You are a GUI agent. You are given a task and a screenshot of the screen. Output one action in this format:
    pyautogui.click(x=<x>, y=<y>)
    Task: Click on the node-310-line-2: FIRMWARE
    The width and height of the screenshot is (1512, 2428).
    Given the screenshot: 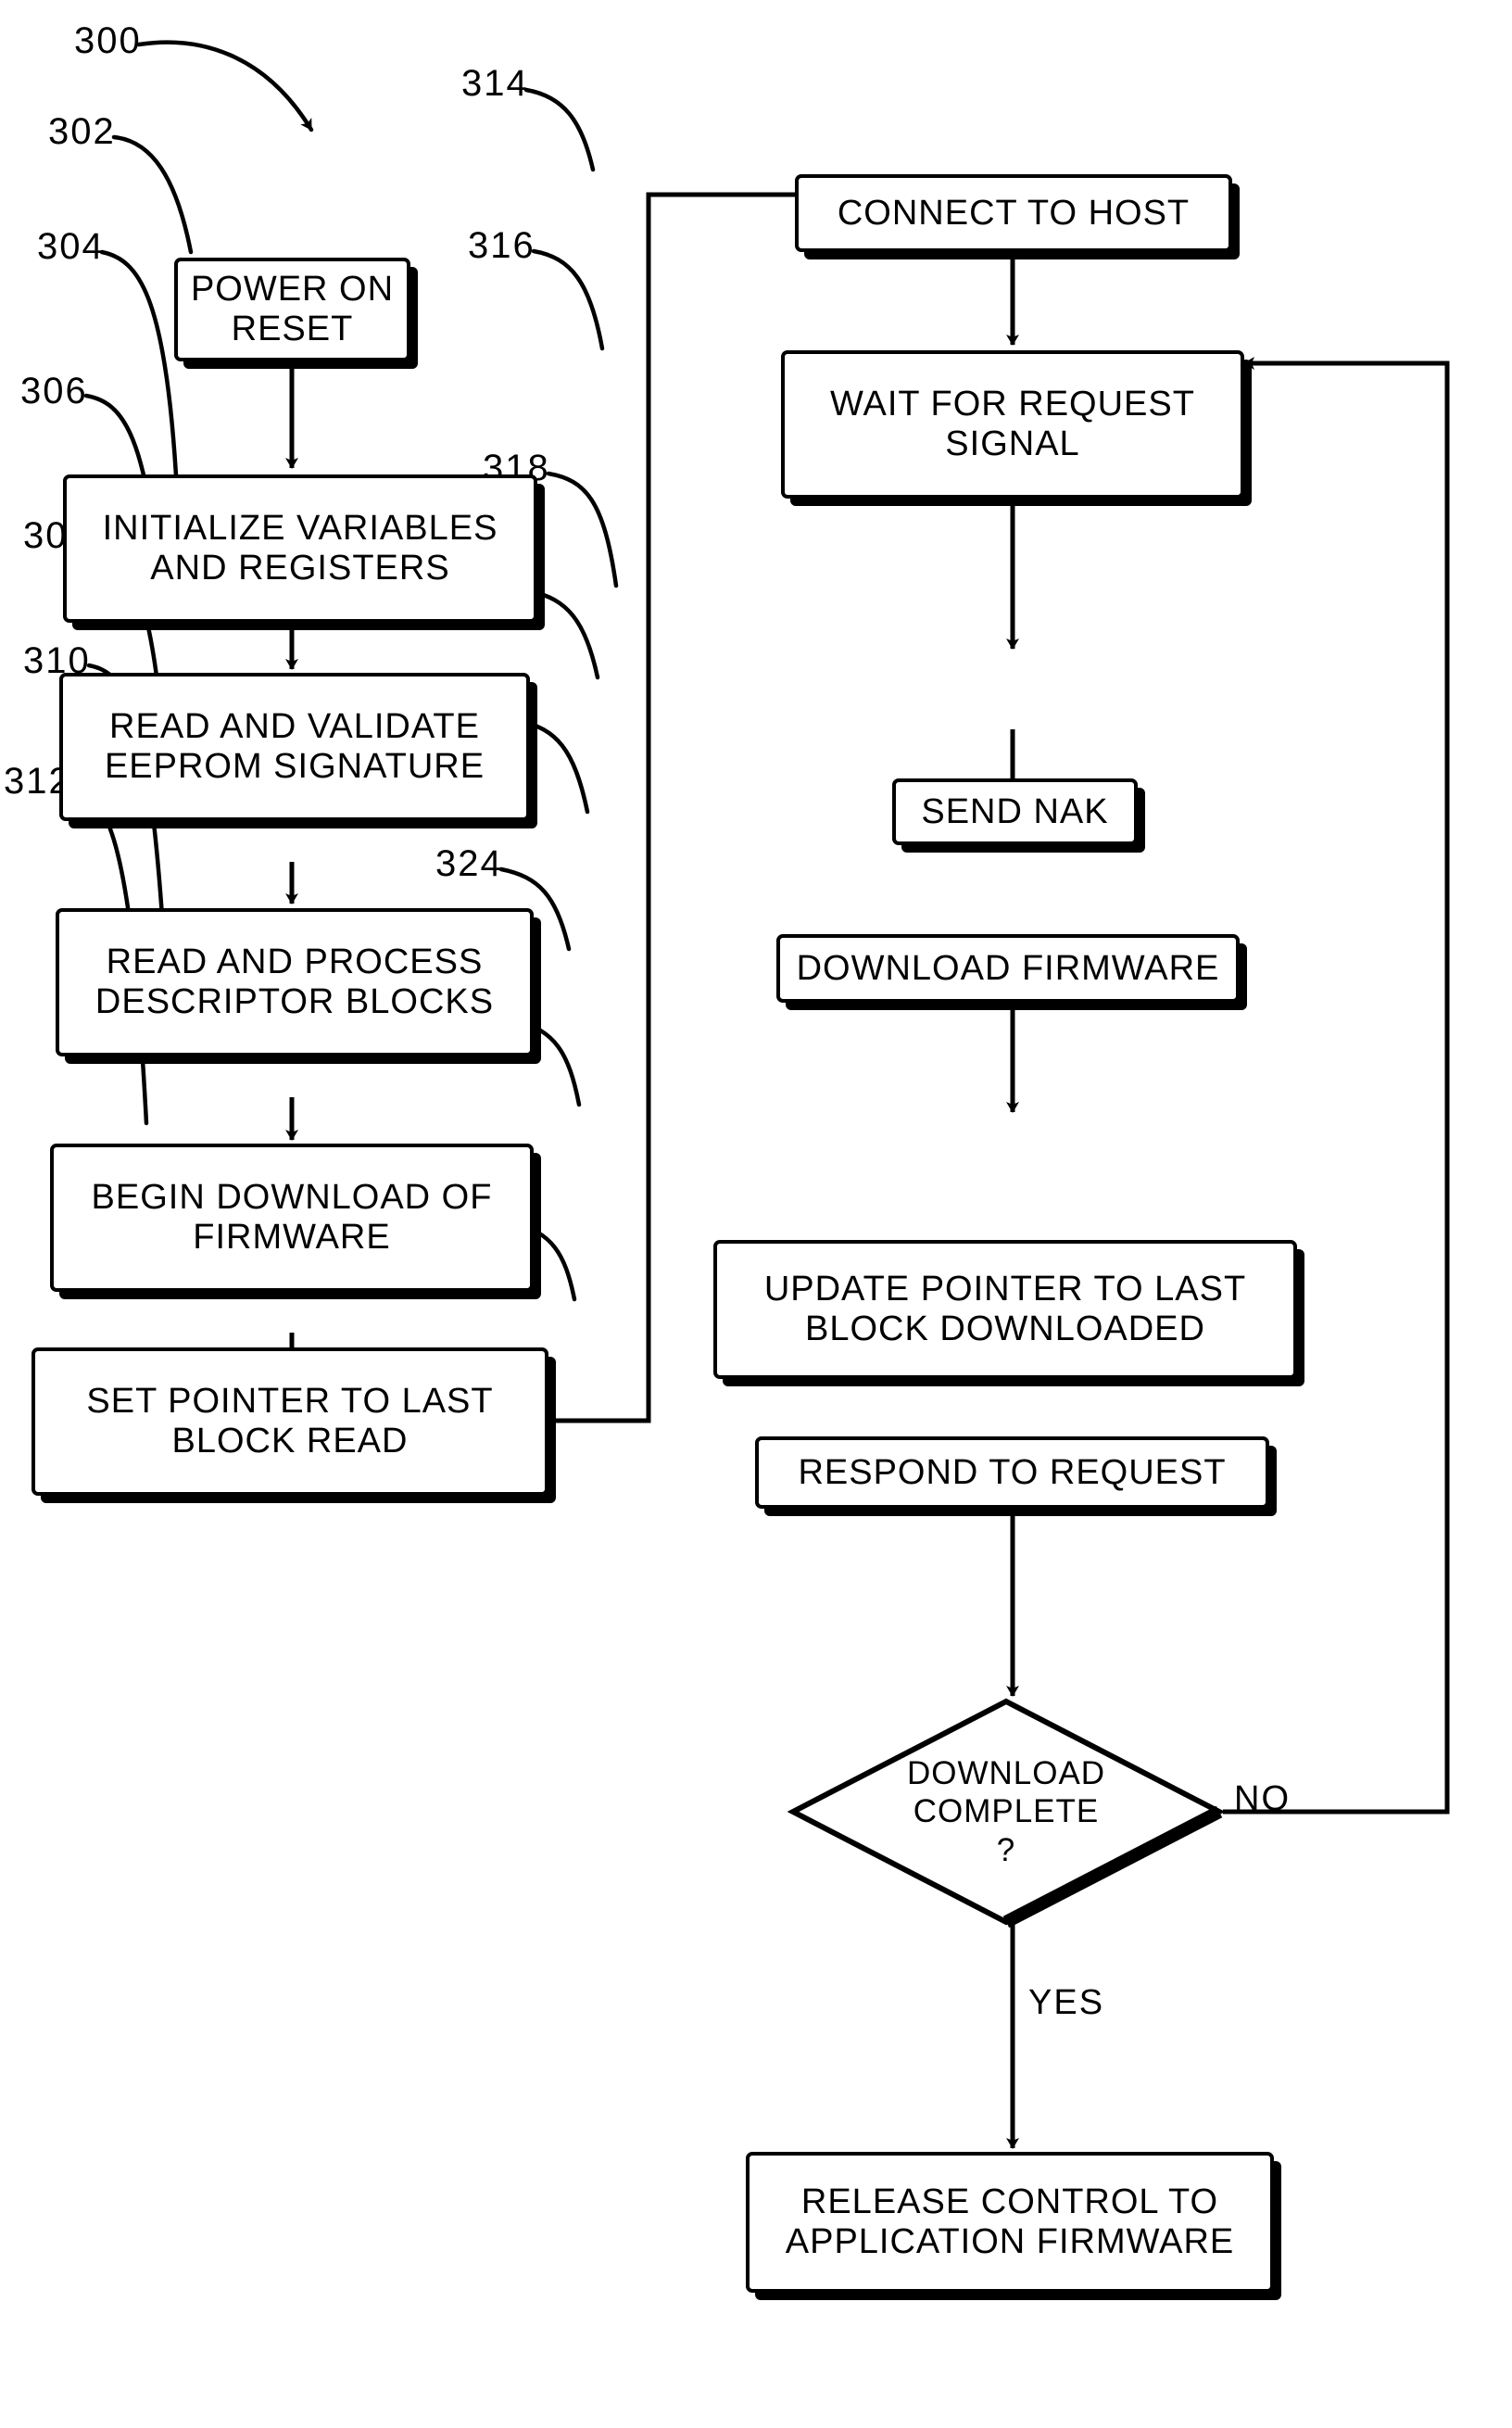 What is the action you would take?
    pyautogui.click(x=292, y=1237)
    